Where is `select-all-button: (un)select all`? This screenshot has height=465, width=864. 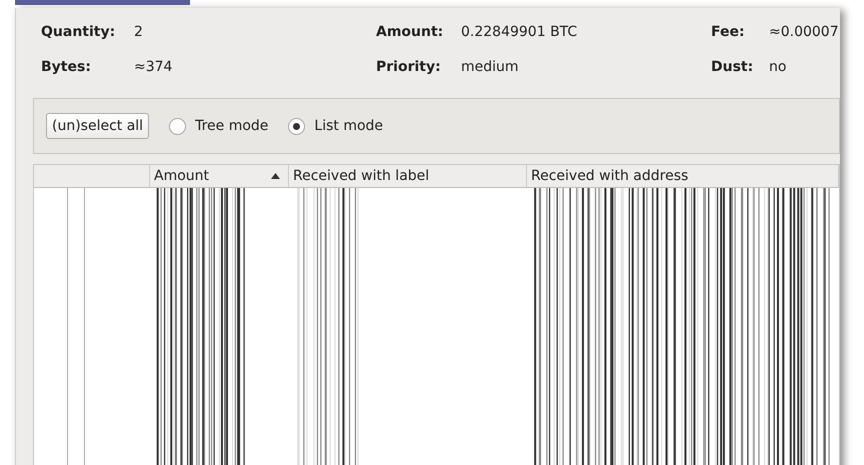 select-all-button: (un)select all is located at coordinates (98, 126).